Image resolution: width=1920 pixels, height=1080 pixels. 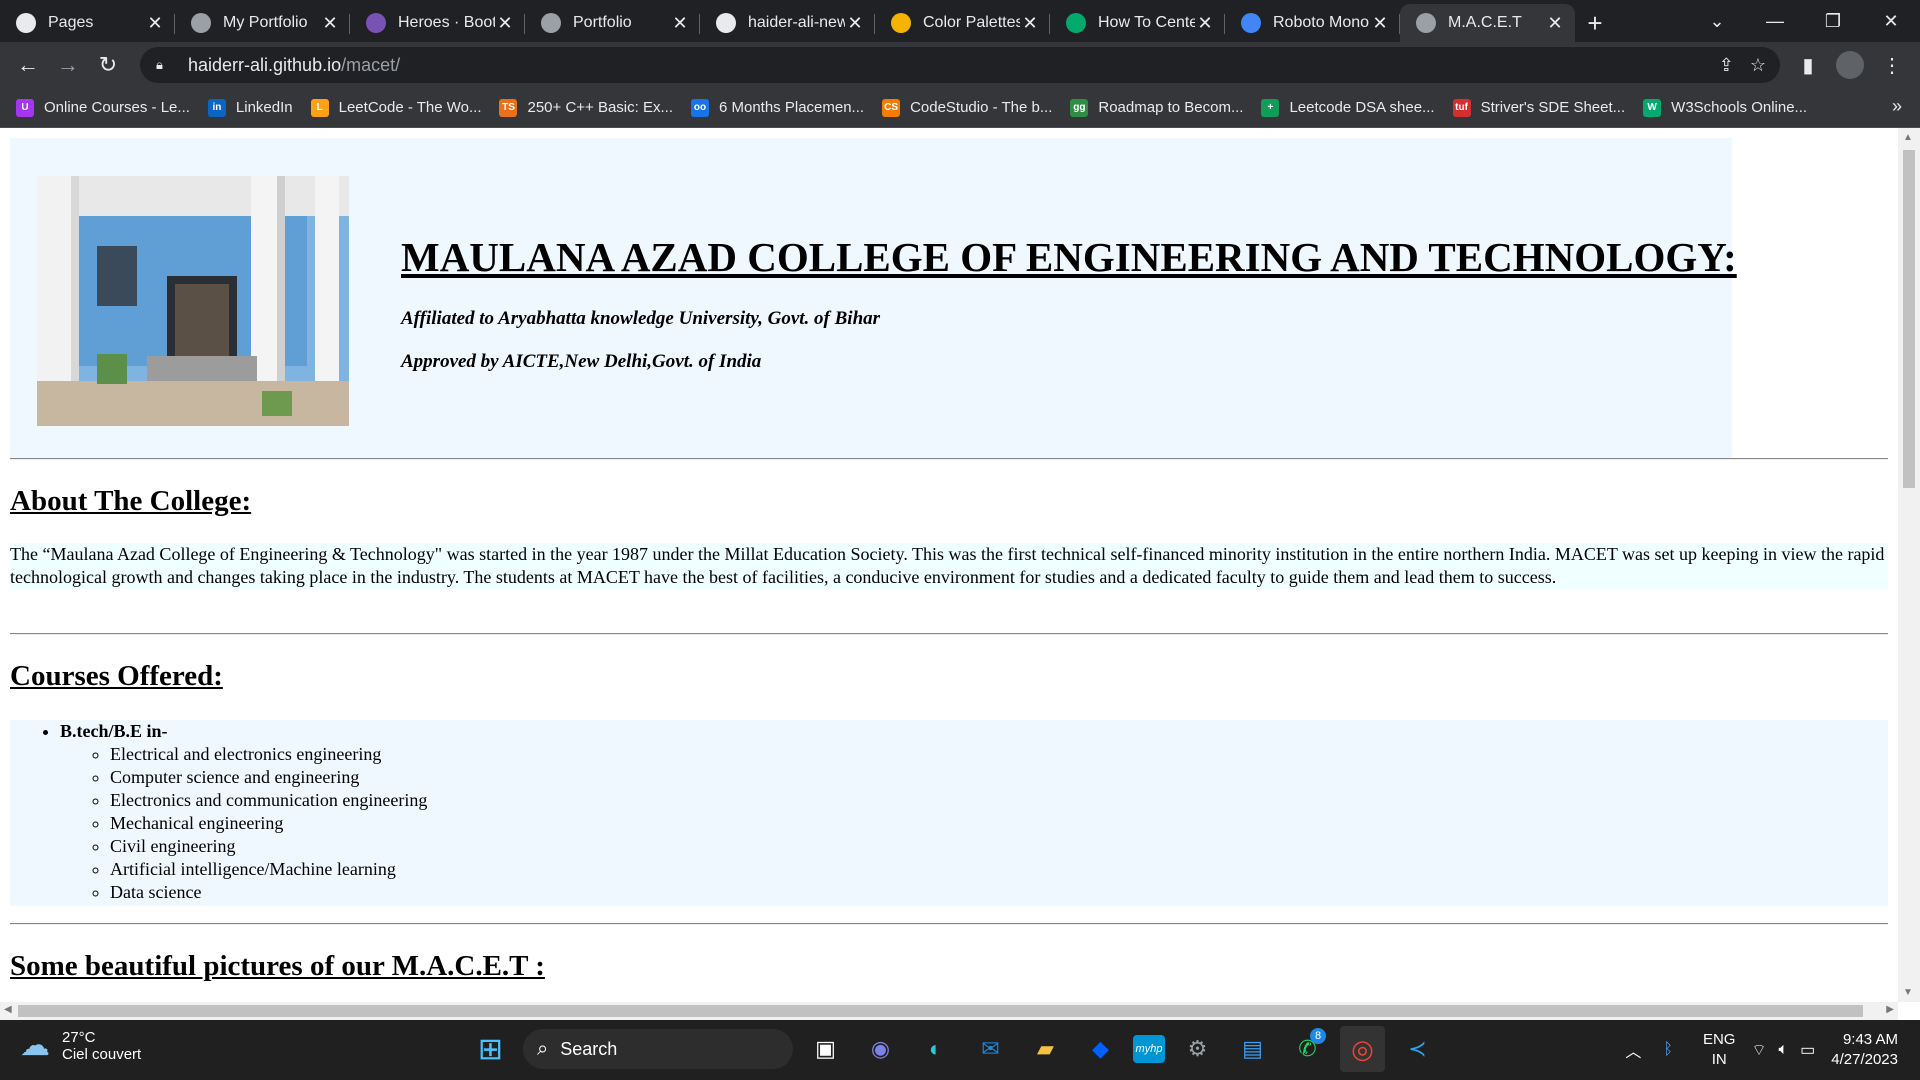 I want to click on tab-label: Color Palettes, so click(x=971, y=22).